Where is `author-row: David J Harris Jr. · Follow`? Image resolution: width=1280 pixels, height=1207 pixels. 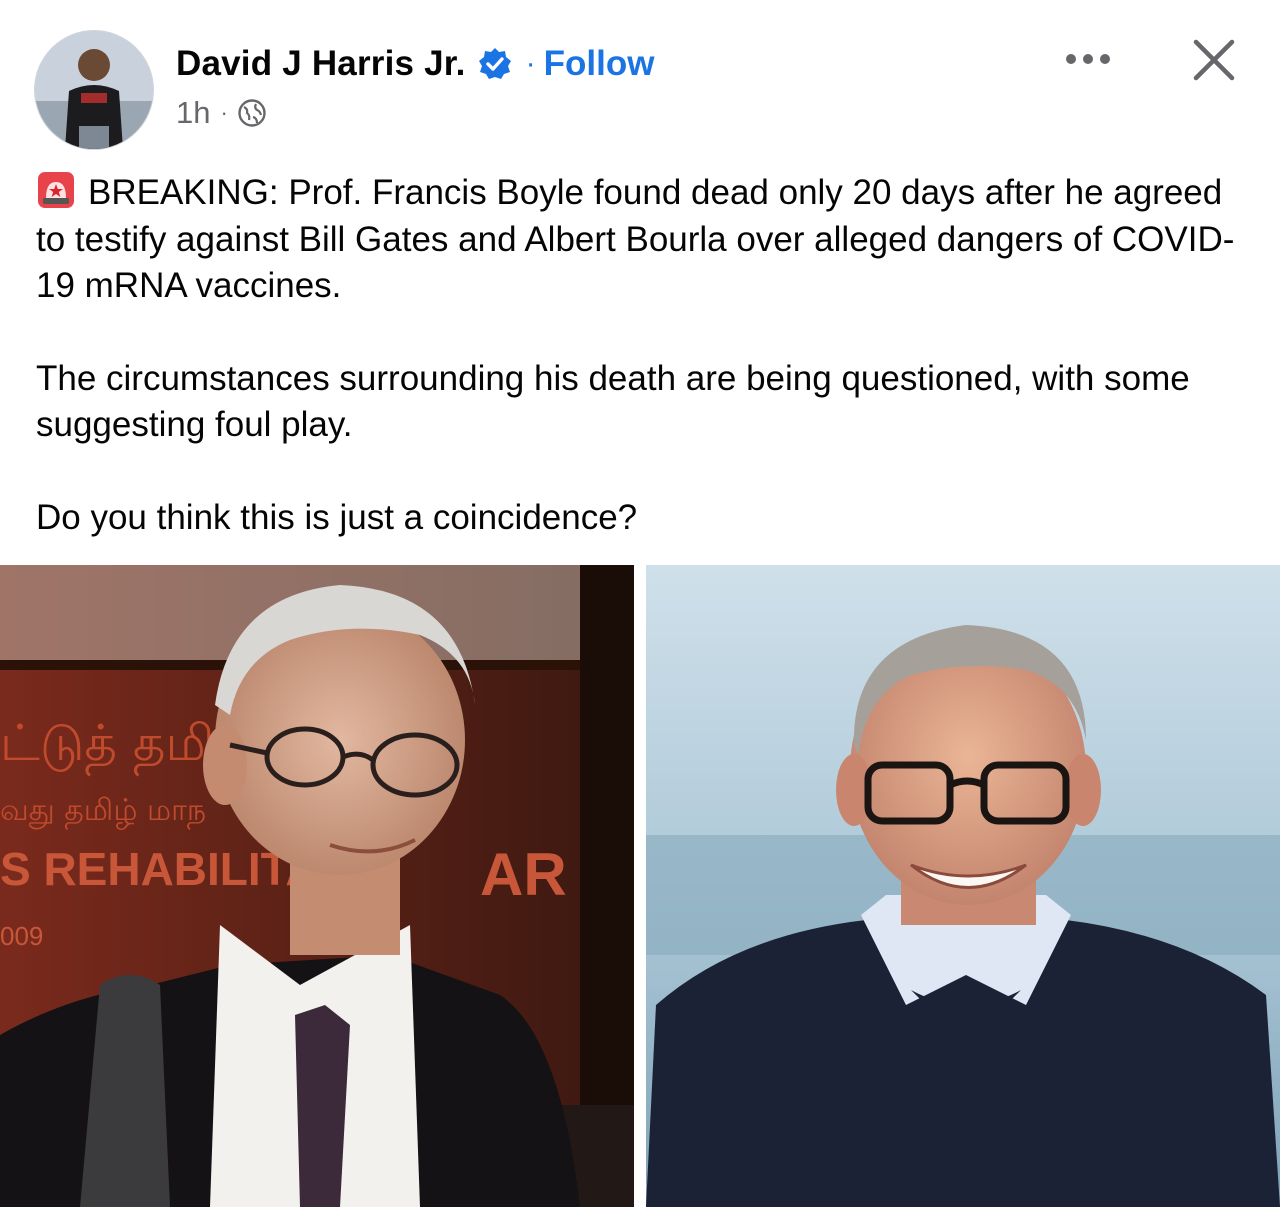 author-row: David J Harris Jr. · Follow is located at coordinates (415, 64).